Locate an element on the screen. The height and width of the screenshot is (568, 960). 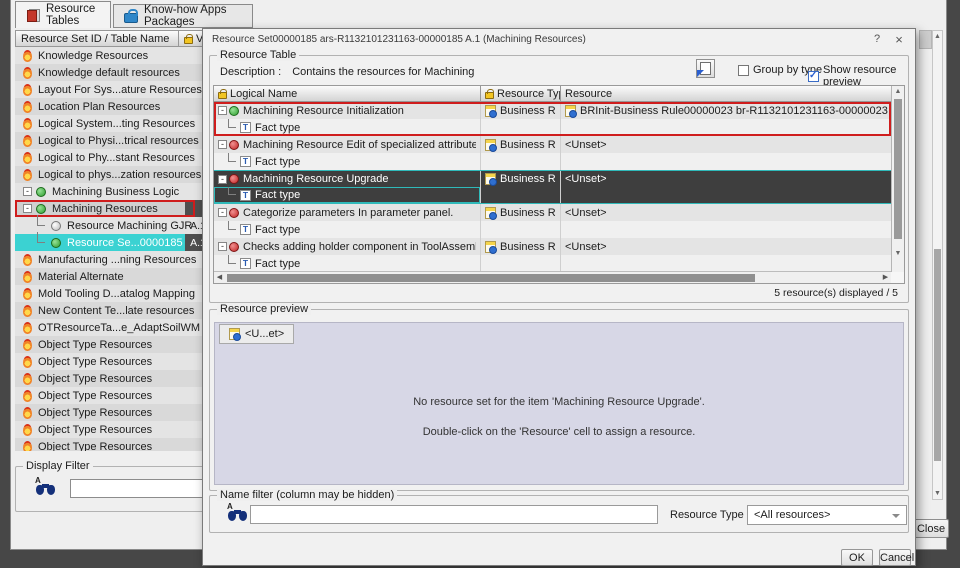
tree-item: Logical to phys...zation resources is located at coordinates (113, 174).